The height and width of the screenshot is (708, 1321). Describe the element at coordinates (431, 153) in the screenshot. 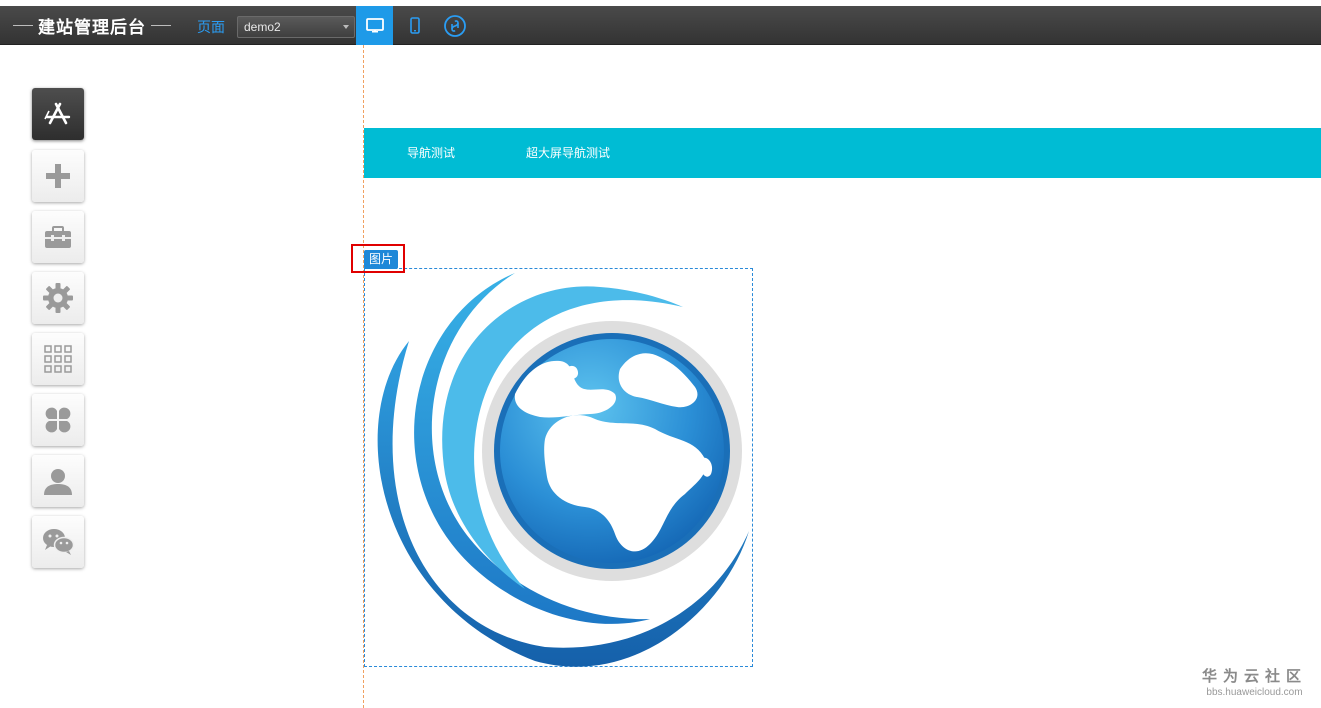

I see `nav-item-1: 导航测试` at that location.